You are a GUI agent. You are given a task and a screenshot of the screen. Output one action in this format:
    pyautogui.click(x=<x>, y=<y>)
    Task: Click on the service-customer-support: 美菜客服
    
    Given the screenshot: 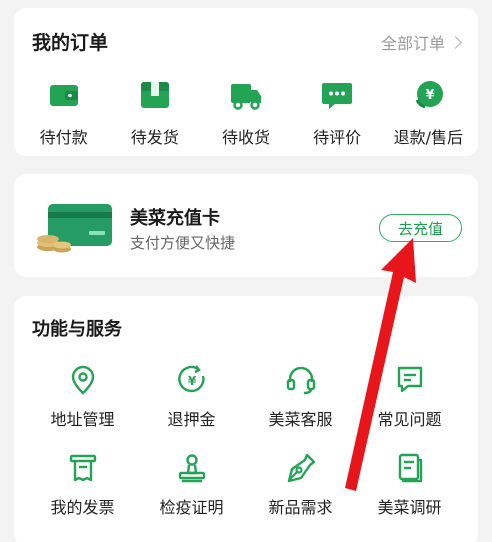 What is the action you would take?
    pyautogui.click(x=300, y=397)
    